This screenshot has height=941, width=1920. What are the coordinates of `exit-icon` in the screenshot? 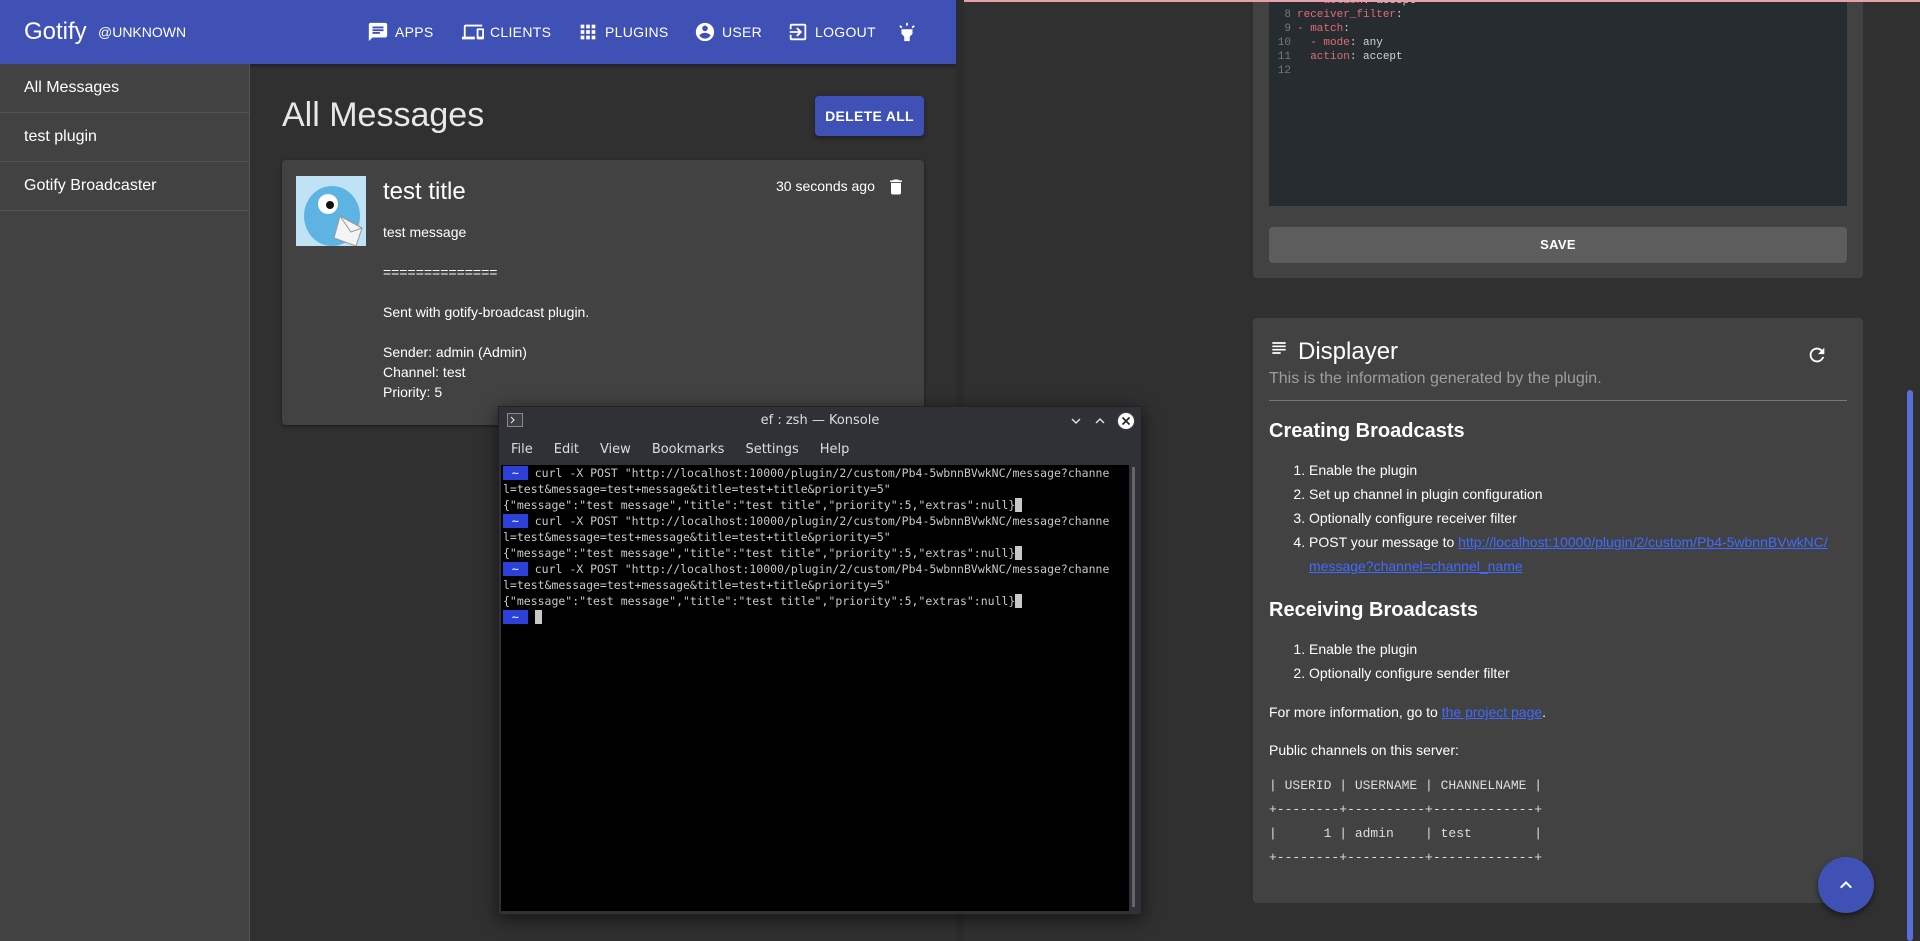 It's located at (798, 32).